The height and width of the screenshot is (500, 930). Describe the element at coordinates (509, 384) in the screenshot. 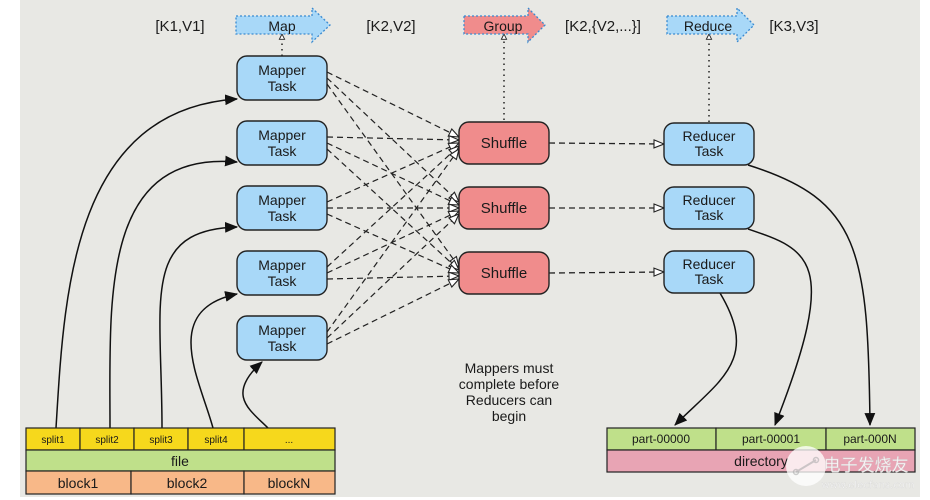

I see `note-line: complete before` at that location.